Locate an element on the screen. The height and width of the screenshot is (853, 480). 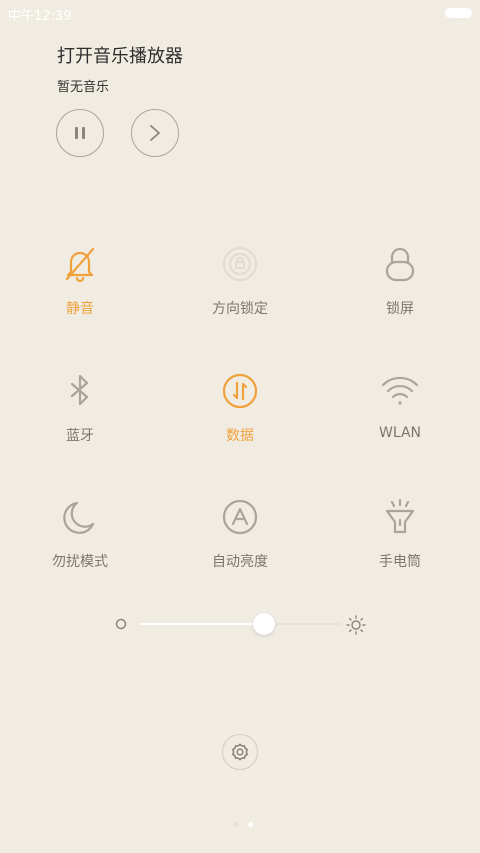
tile-mute-label: 静音 is located at coordinates (80, 309).